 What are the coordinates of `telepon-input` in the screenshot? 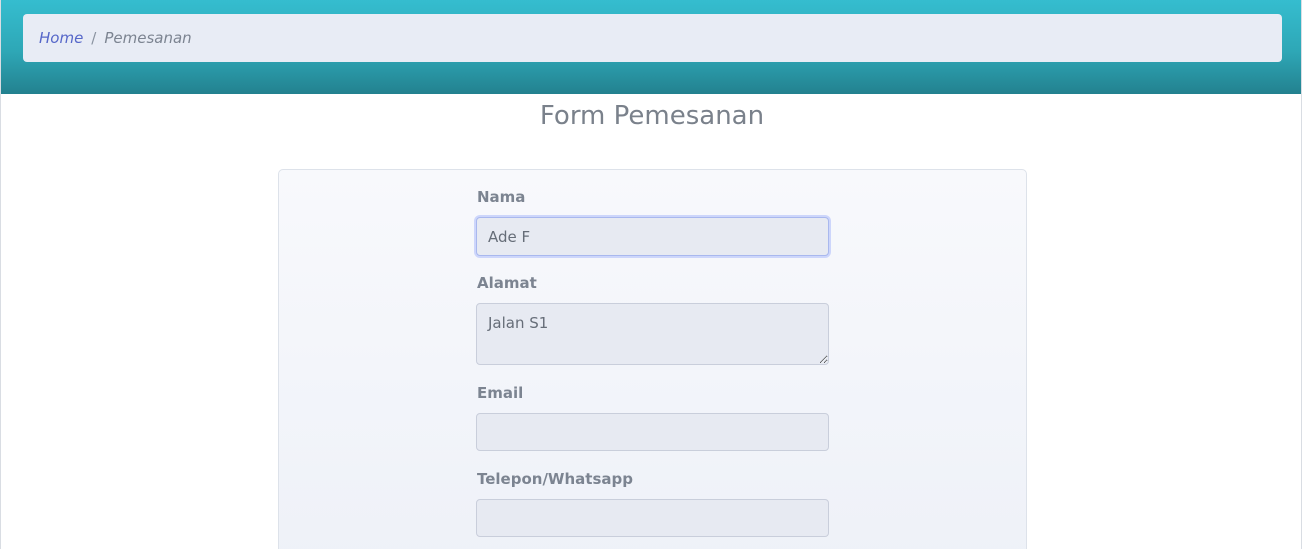 It's located at (652, 518).